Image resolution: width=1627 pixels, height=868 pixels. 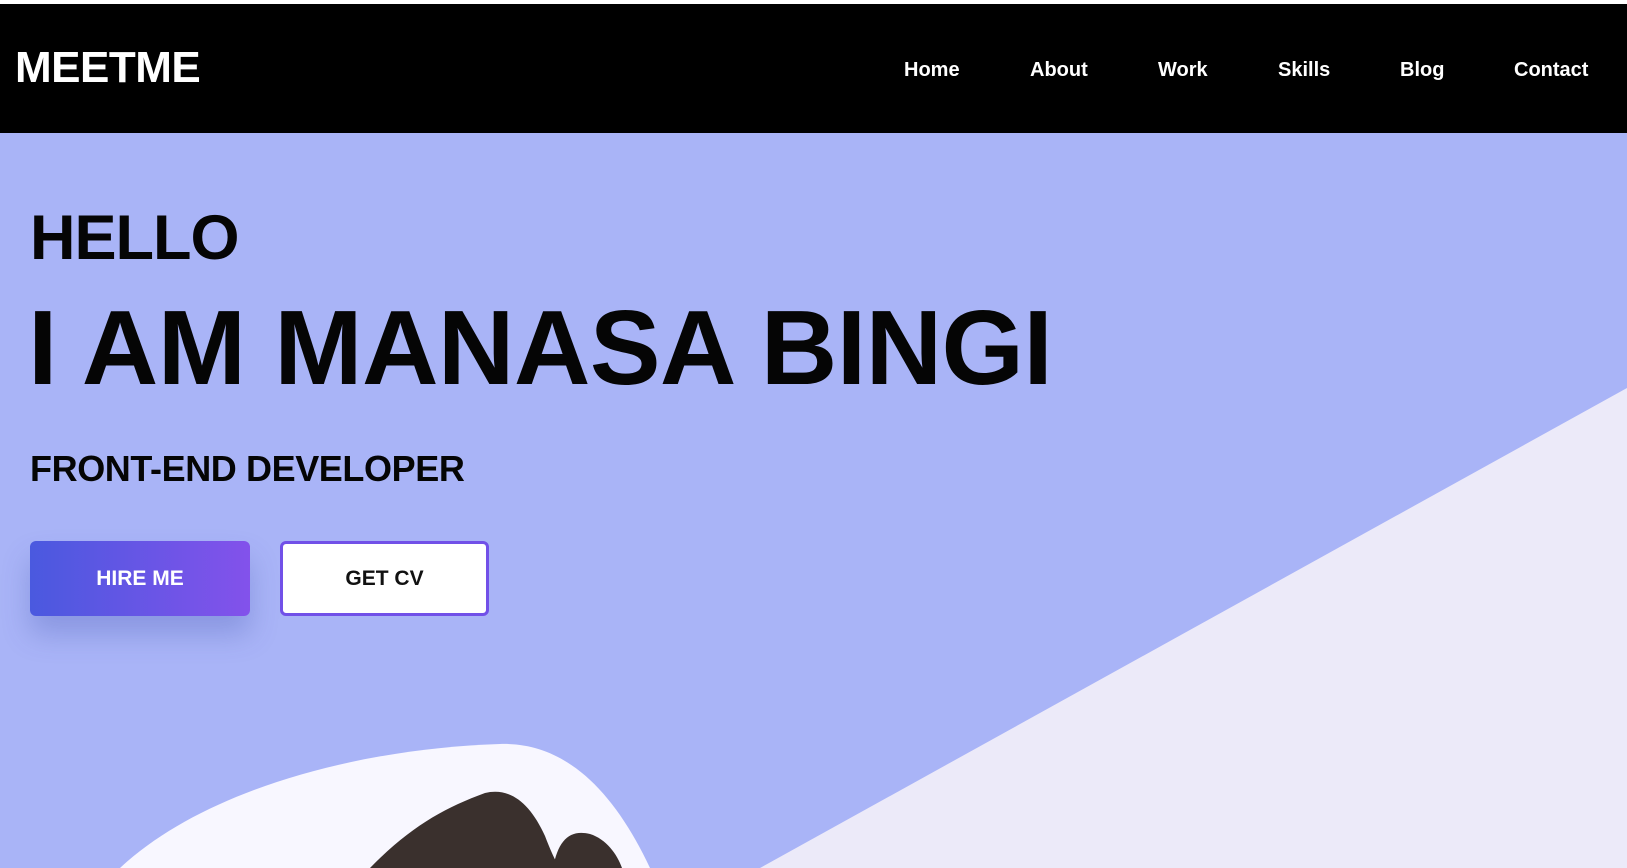 What do you see at coordinates (247, 468) in the screenshot?
I see `hero-role: FRONT-END DEVELOPER` at bounding box center [247, 468].